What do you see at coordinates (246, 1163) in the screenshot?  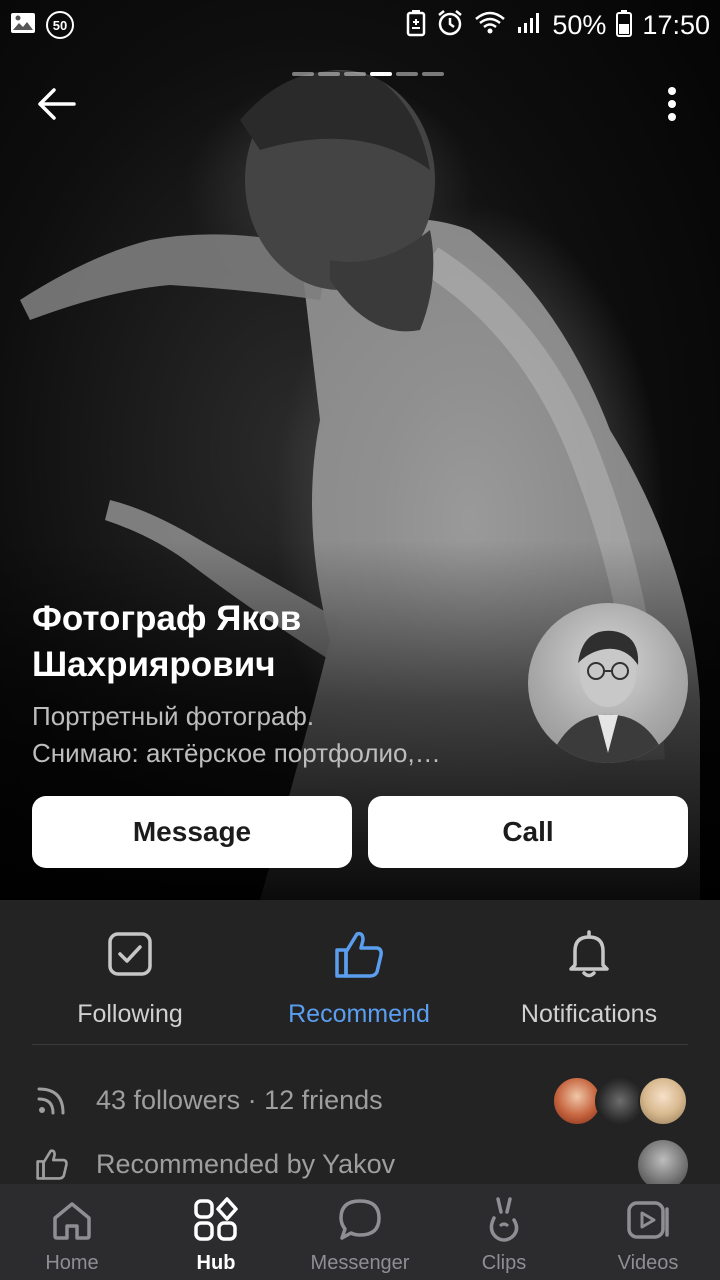 I see `recommended-text: Recommended by Yakov` at bounding box center [246, 1163].